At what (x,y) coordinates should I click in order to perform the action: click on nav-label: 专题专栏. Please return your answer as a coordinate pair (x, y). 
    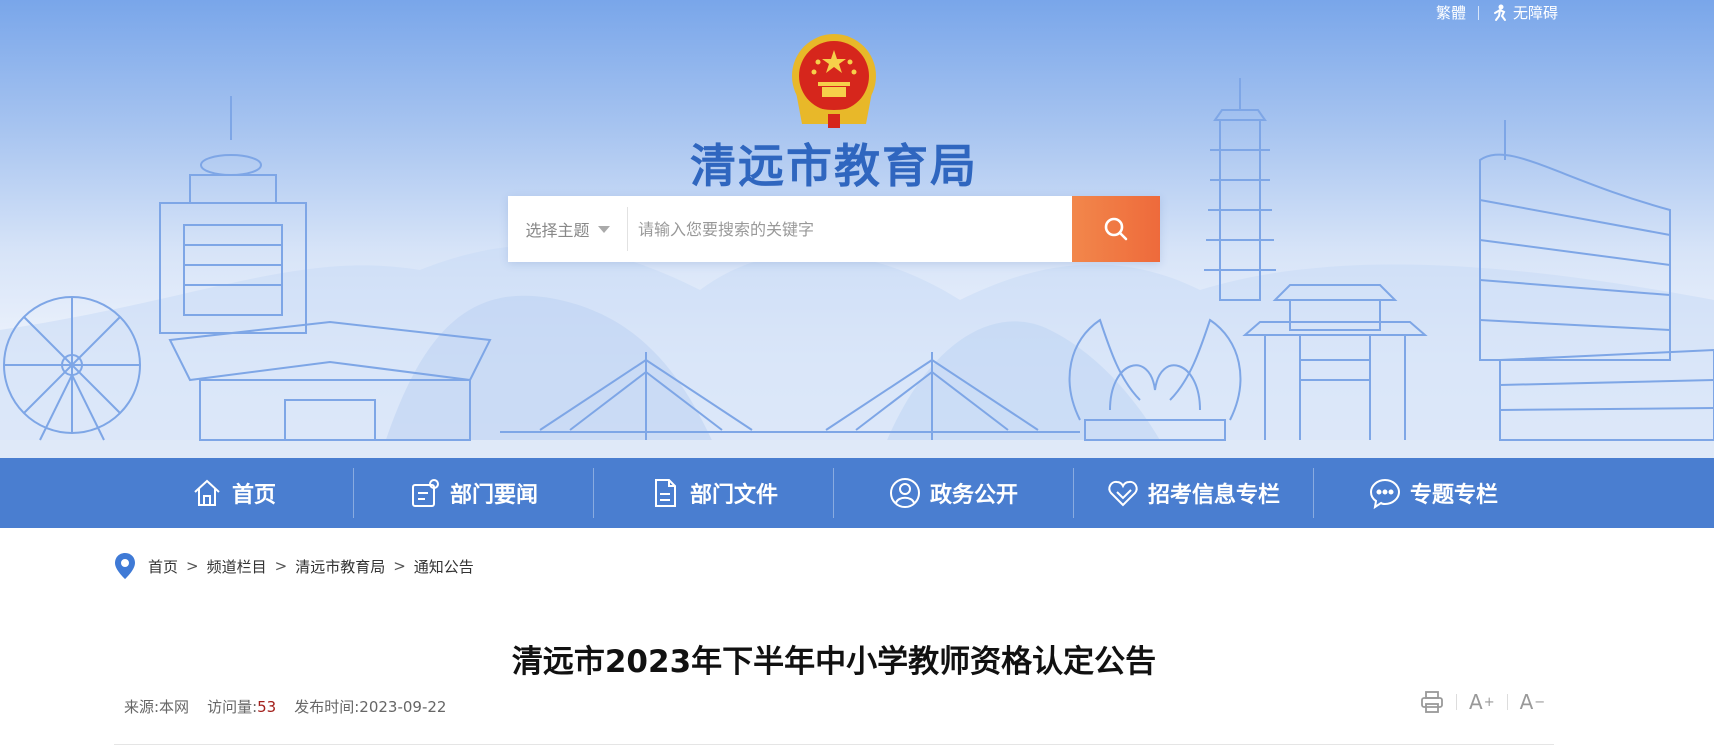
    Looking at the image, I should click on (1453, 495).